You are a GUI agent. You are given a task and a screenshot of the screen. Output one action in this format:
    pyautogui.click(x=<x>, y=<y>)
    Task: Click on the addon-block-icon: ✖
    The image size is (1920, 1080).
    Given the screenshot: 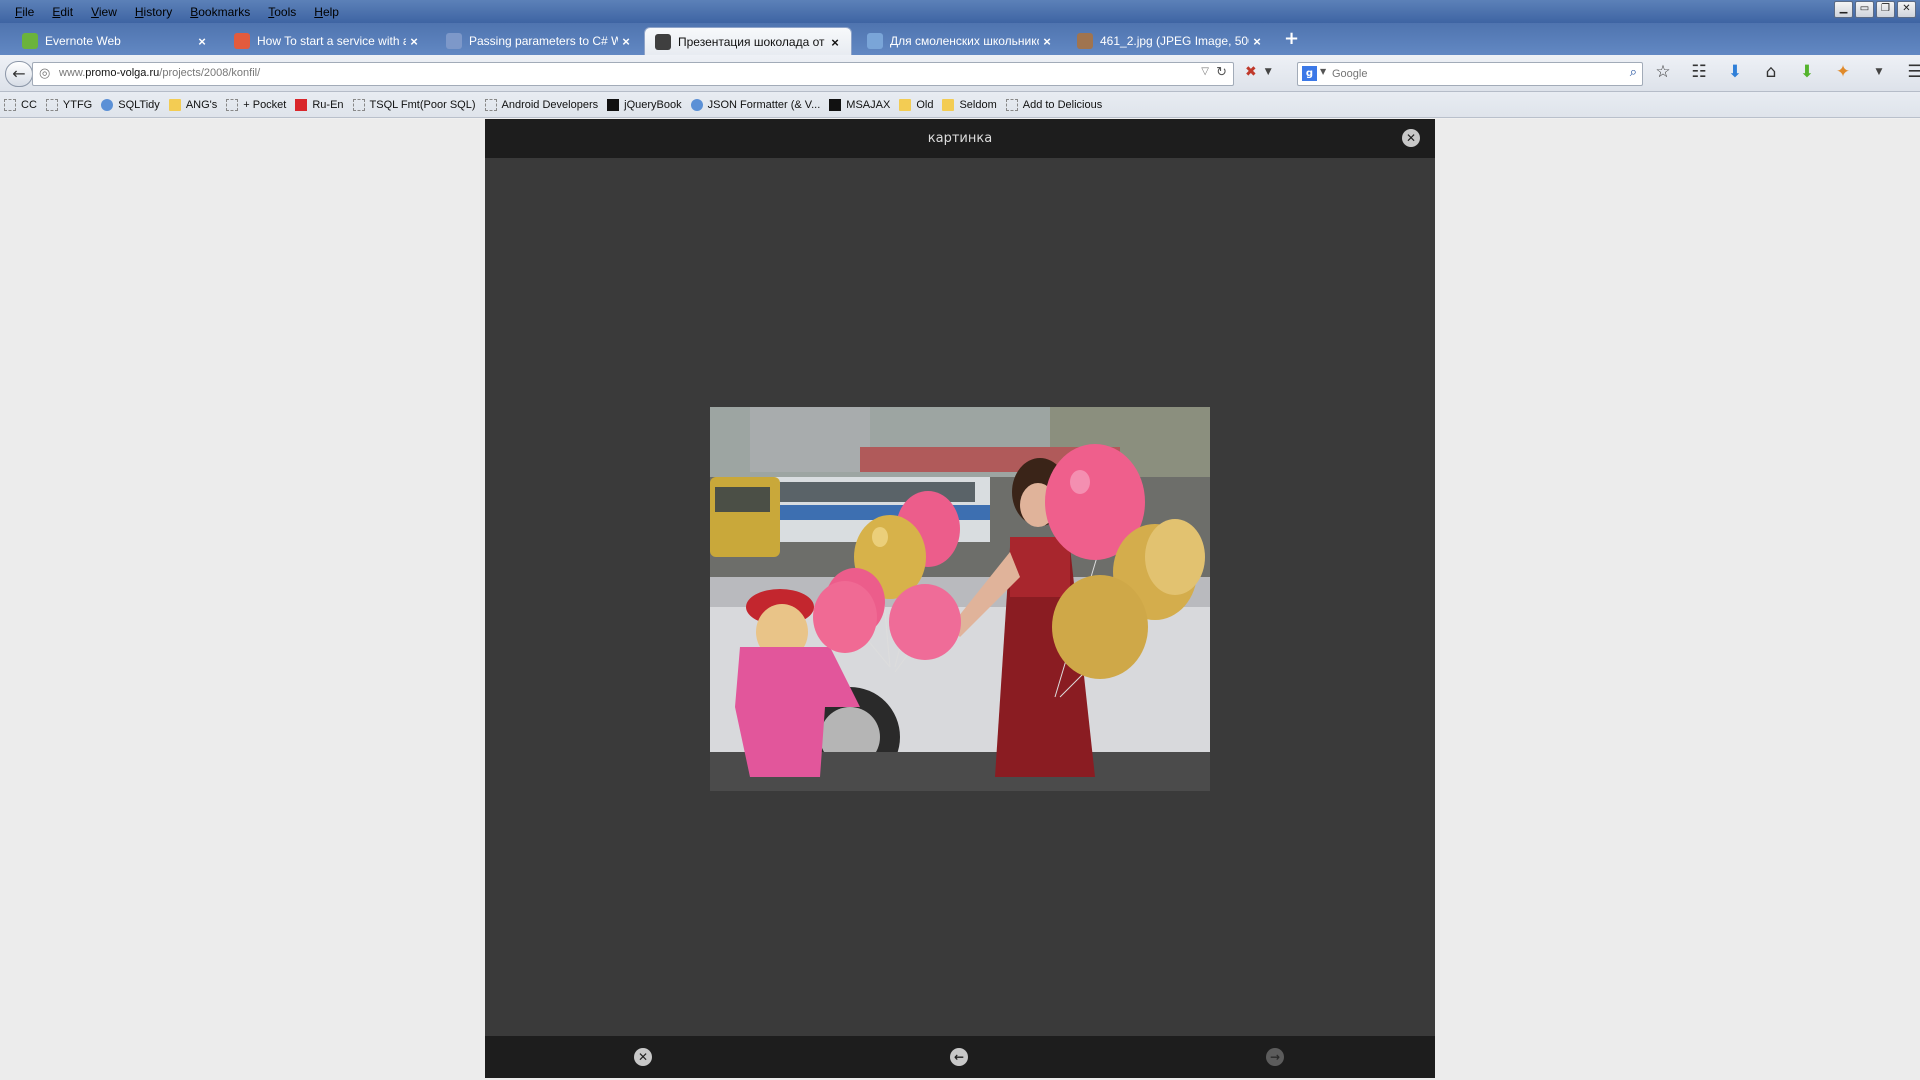 What is the action you would take?
    pyautogui.click(x=1251, y=72)
    